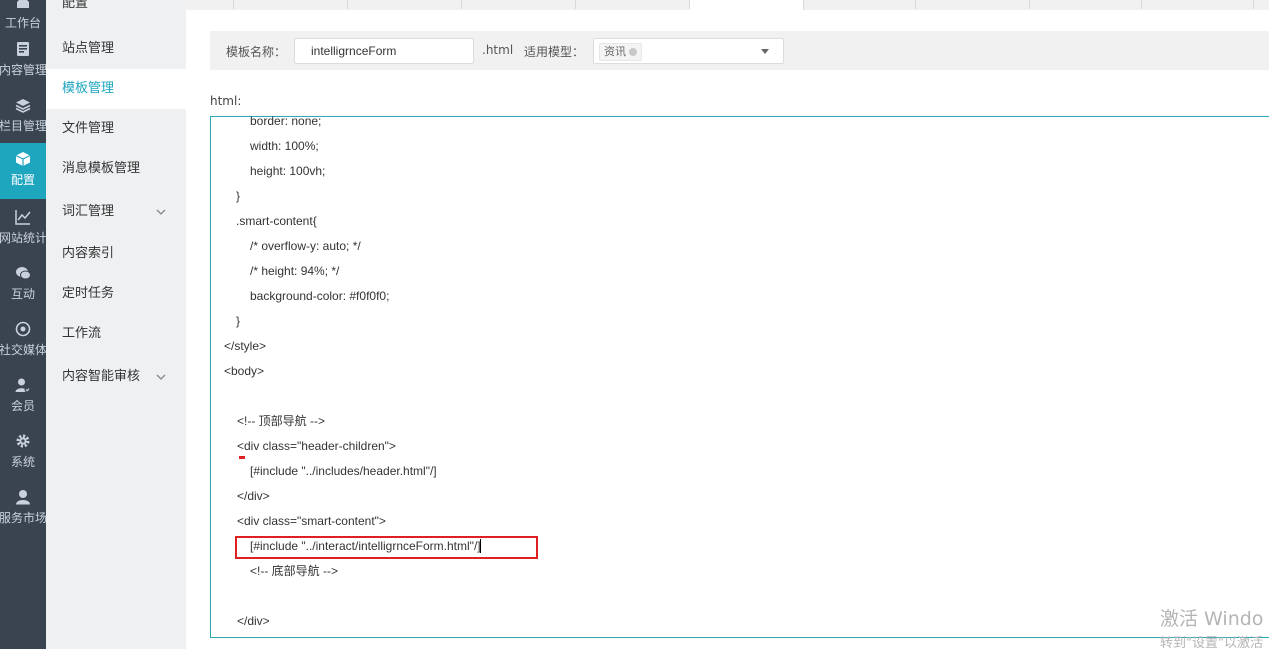  Describe the element at coordinates (1211, 643) in the screenshot. I see `activation-watermark-subtitle: 转到"设置"以激活` at that location.